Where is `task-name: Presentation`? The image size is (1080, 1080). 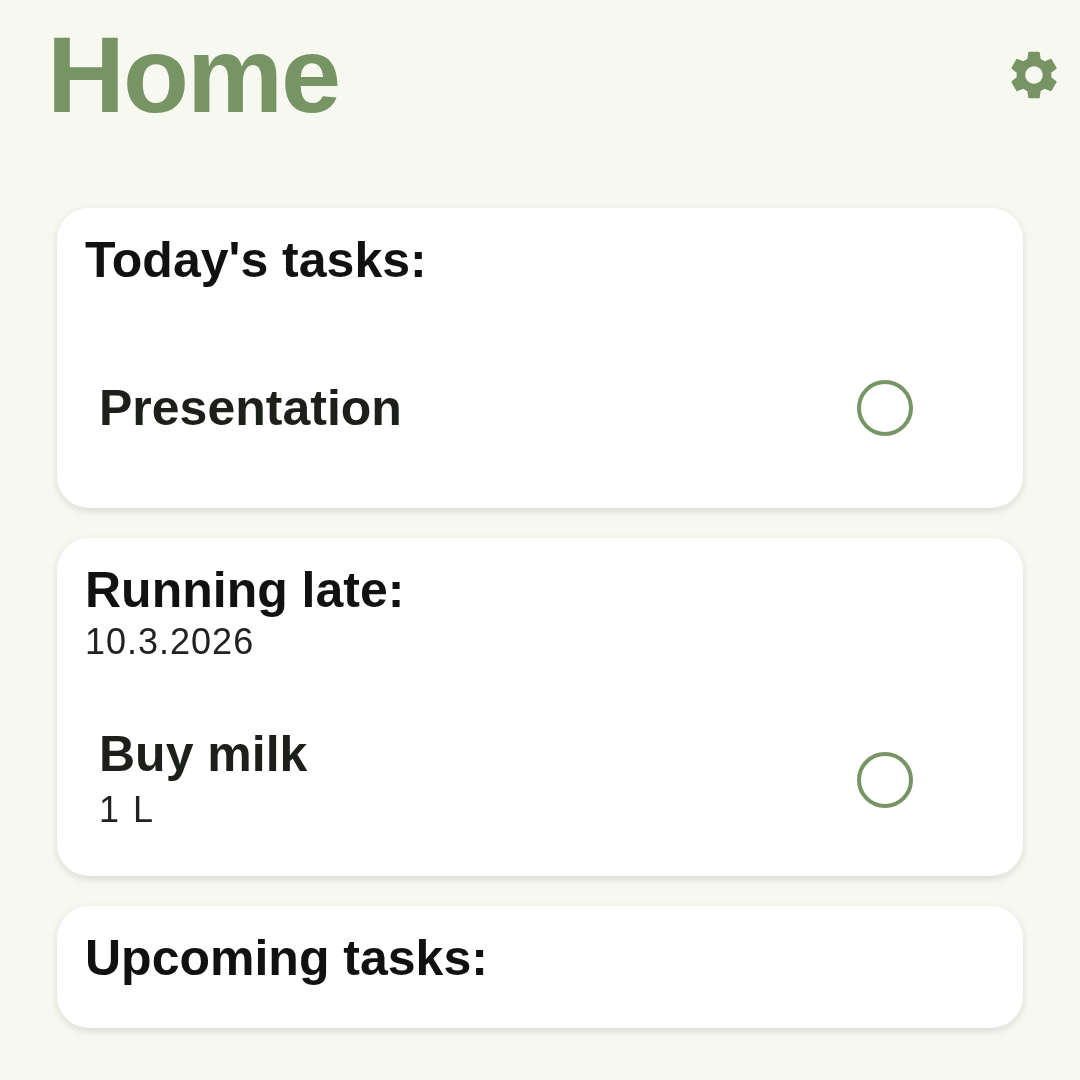 task-name: Presentation is located at coordinates (250, 408).